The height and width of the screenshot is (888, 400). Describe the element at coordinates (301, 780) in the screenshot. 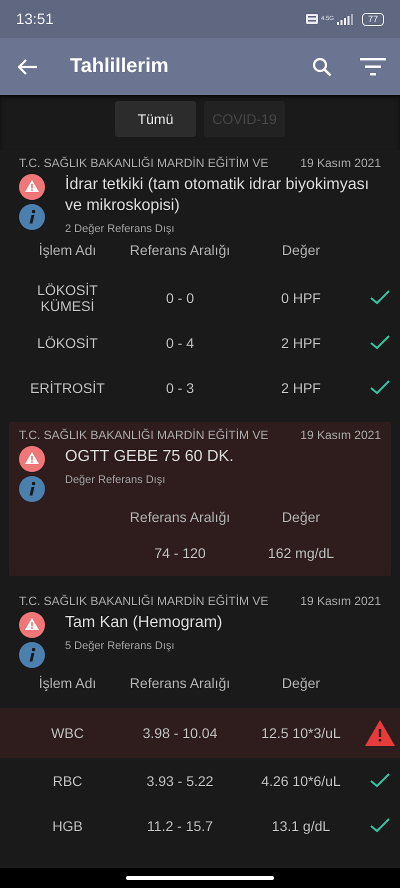

I see `result-value: 4.26 10*6/uL` at that location.